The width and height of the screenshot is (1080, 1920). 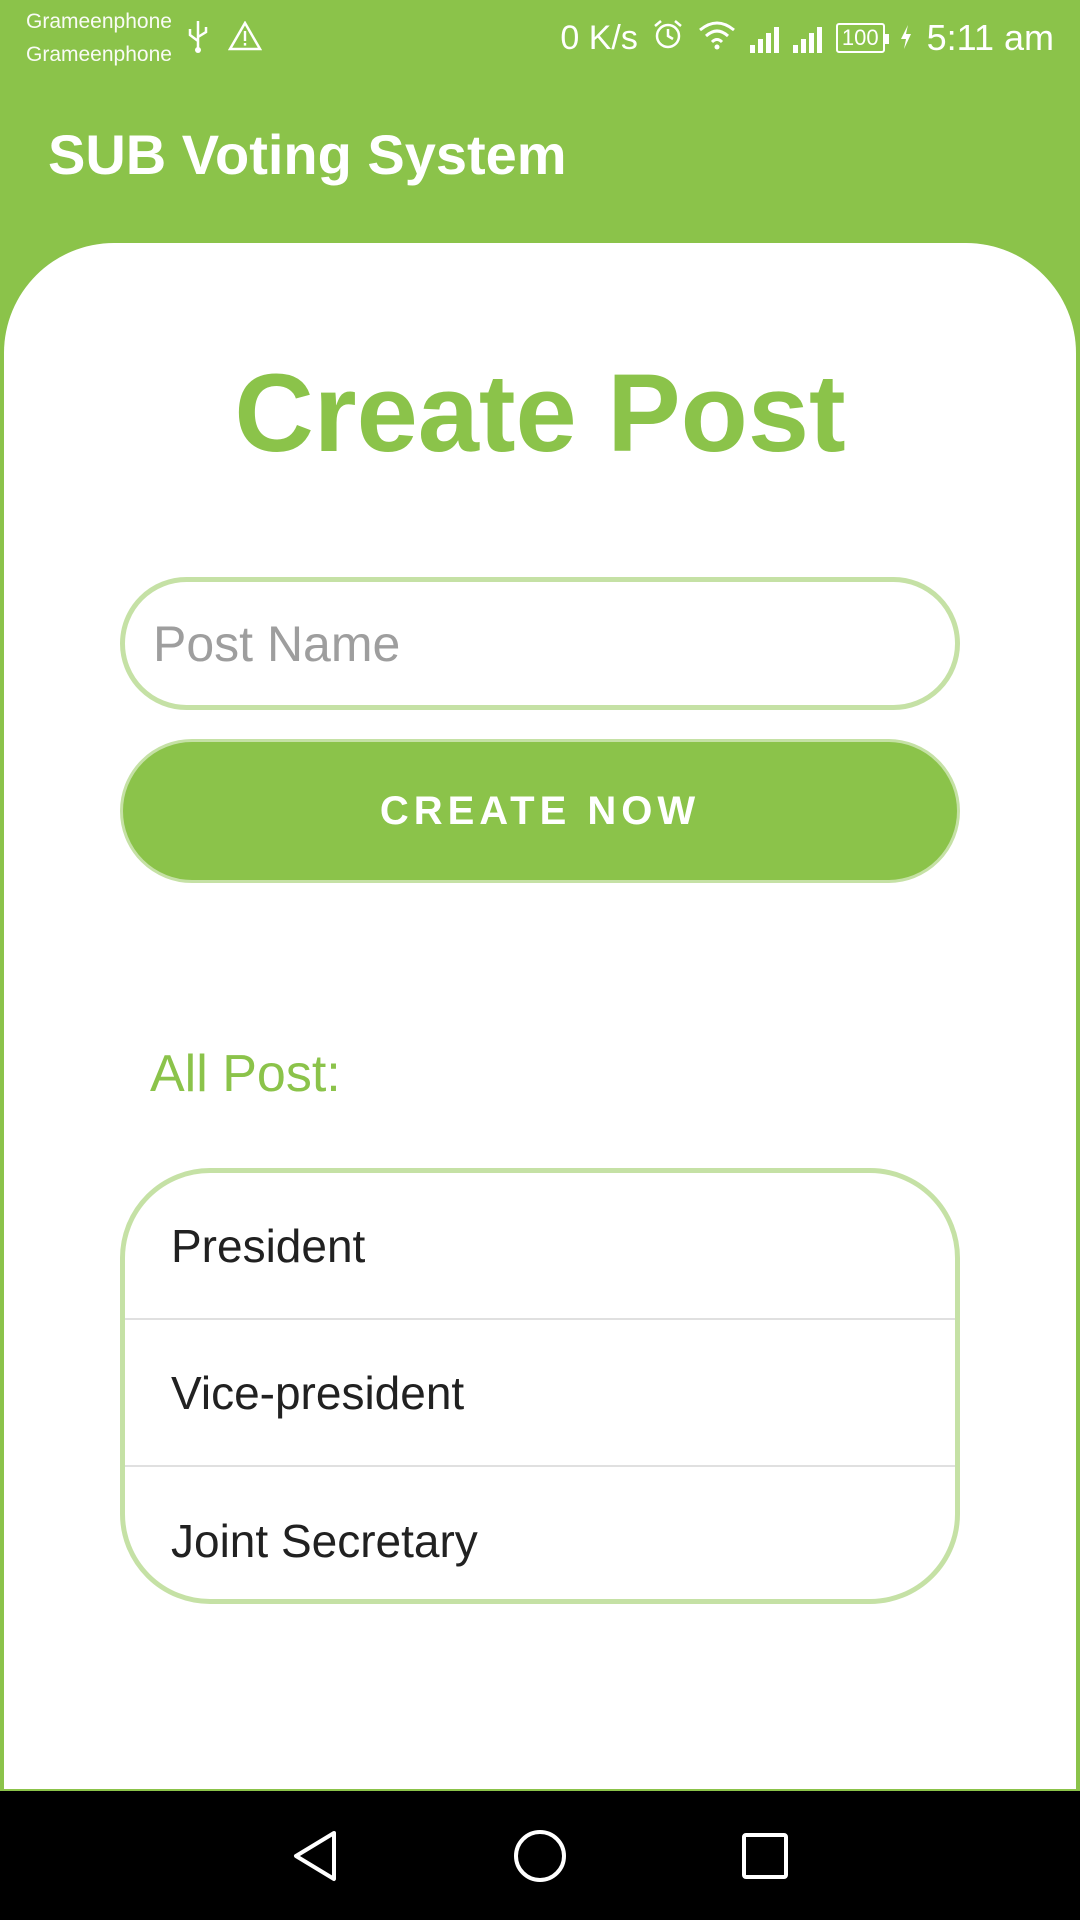 What do you see at coordinates (668, 38) in the screenshot?
I see `alarm-icon` at bounding box center [668, 38].